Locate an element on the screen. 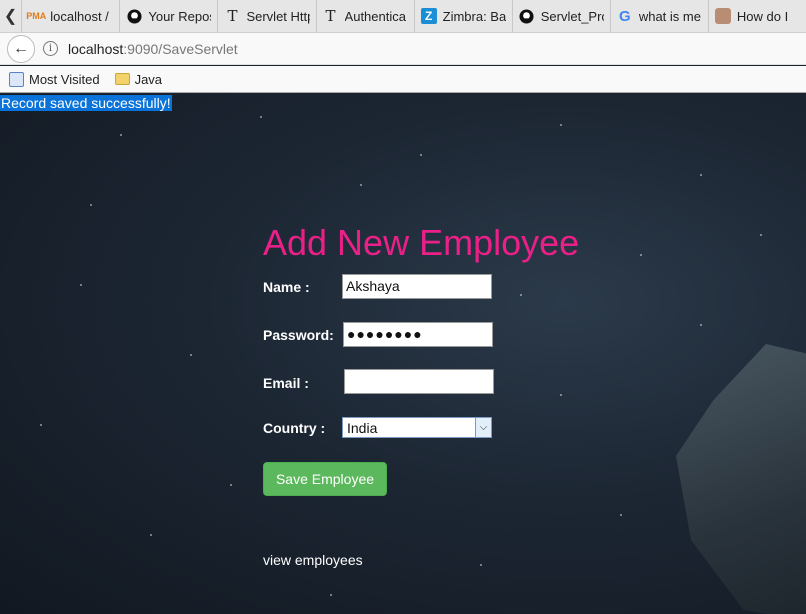 The height and width of the screenshot is (614, 806). most-visited-icon is located at coordinates (16, 79).